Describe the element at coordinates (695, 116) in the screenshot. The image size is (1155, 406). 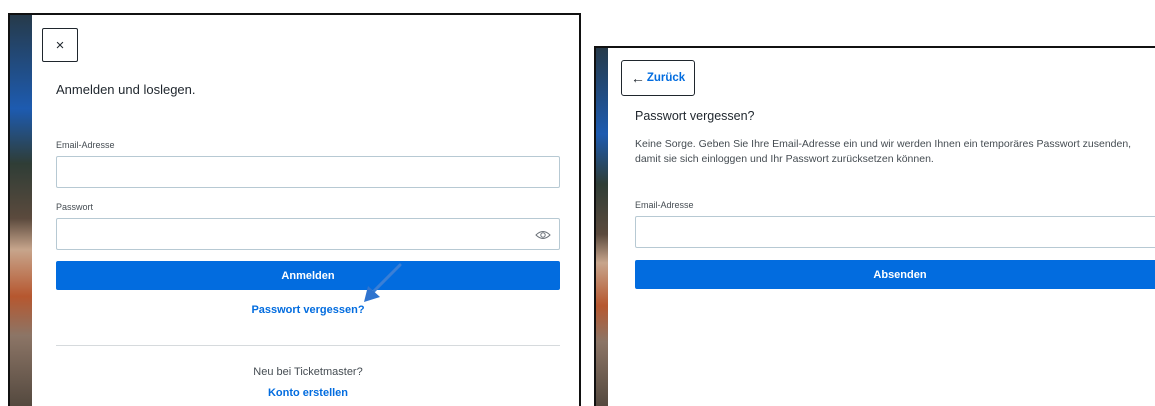
I see `forgot-heading: Passwort vergessen?` at that location.